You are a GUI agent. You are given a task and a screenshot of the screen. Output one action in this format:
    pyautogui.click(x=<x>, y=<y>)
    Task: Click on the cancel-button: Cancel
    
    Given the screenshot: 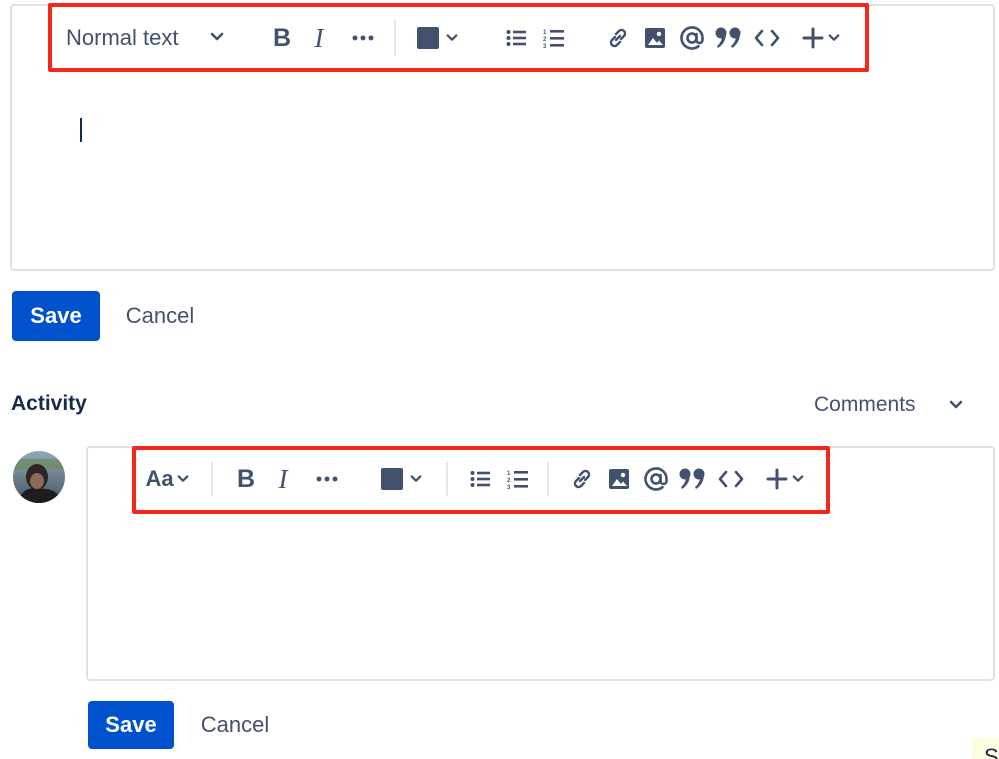 What is the action you would take?
    pyautogui.click(x=160, y=316)
    